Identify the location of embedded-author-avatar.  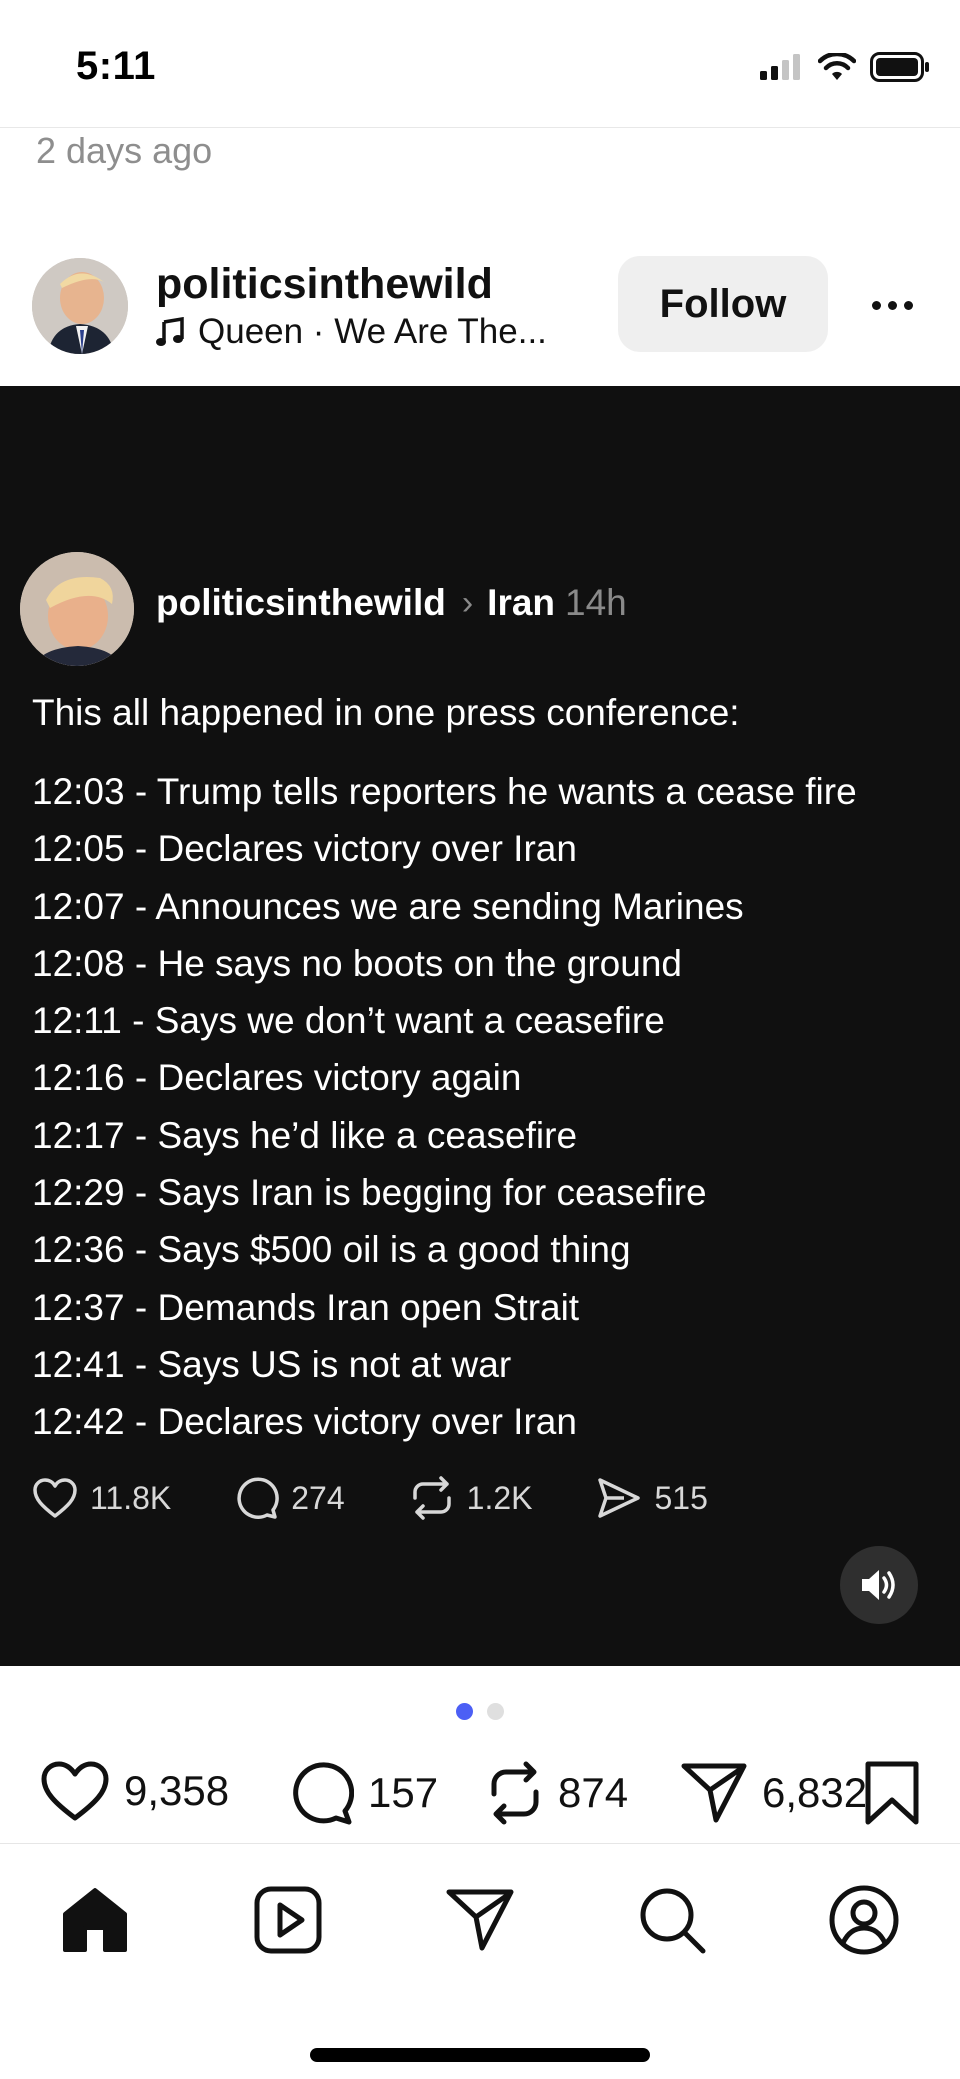
(77, 609).